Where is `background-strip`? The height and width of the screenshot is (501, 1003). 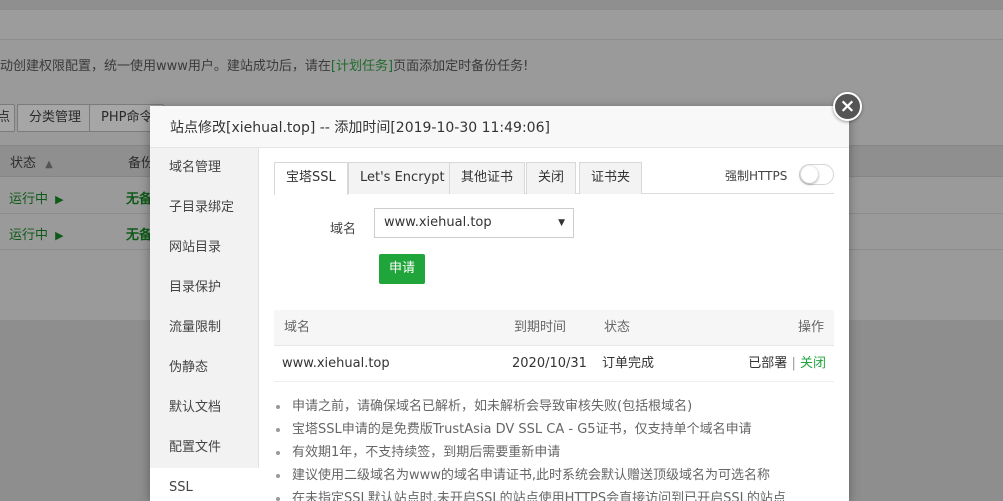
background-strip is located at coordinates (501, 25).